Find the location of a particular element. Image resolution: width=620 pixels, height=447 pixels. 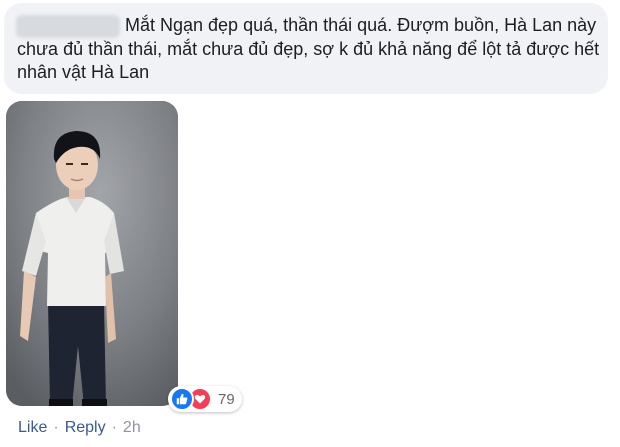

timestamp: 2h is located at coordinates (132, 428).